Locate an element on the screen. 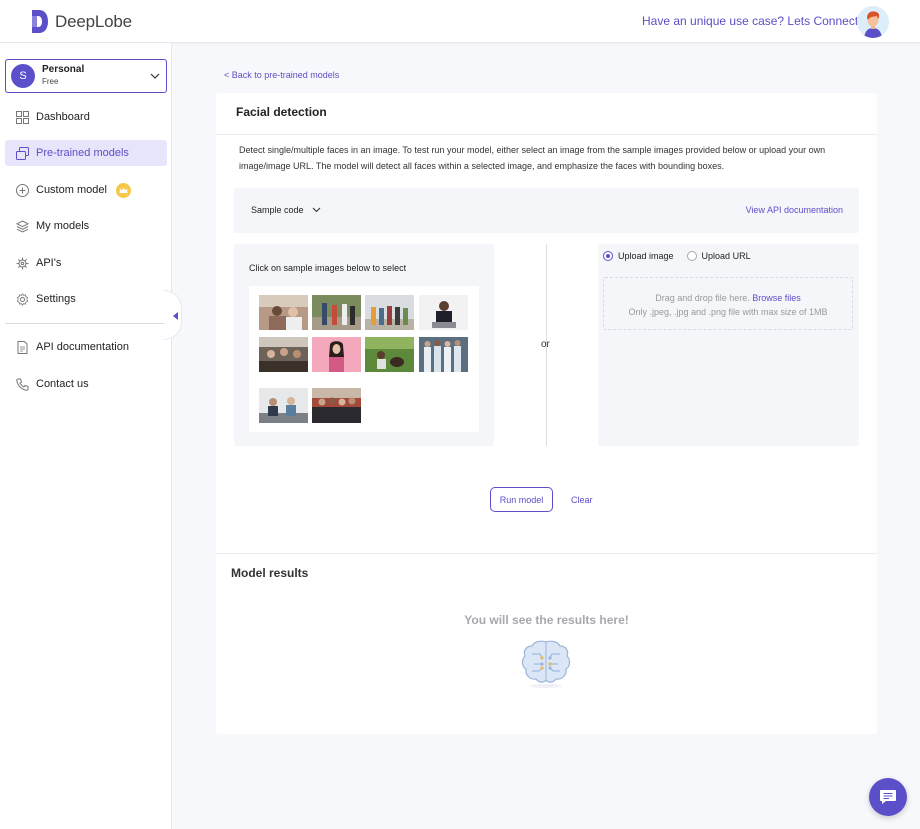 The image size is (920, 829). sidebar-item-dashboard: Dashboard is located at coordinates (86, 117).